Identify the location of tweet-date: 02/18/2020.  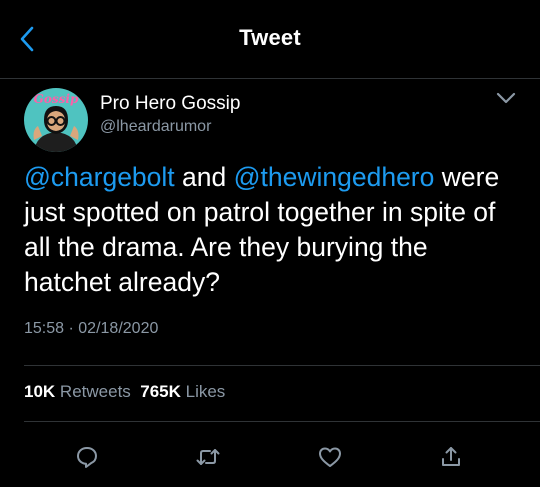
(118, 328).